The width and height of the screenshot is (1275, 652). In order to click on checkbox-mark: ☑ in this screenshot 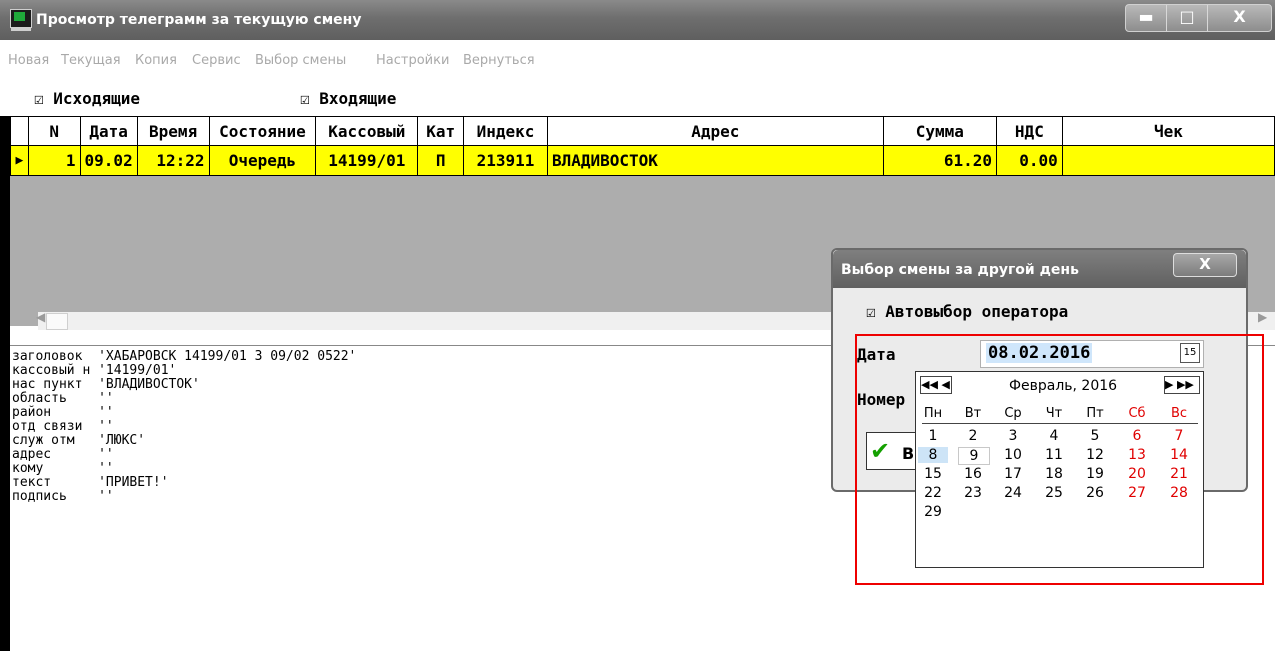, I will do `click(305, 98)`.